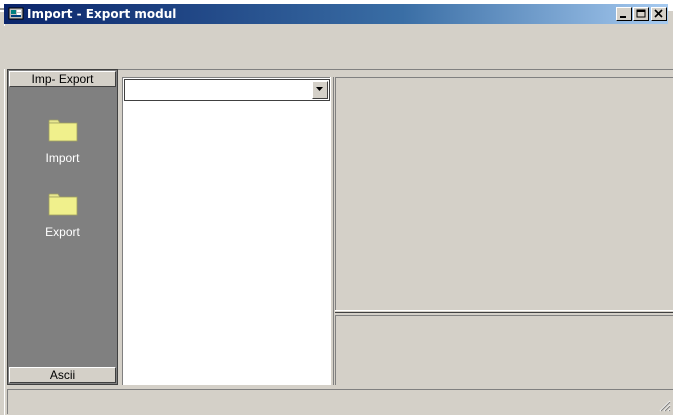  I want to click on outlook-item-import: Import, so click(62, 141).